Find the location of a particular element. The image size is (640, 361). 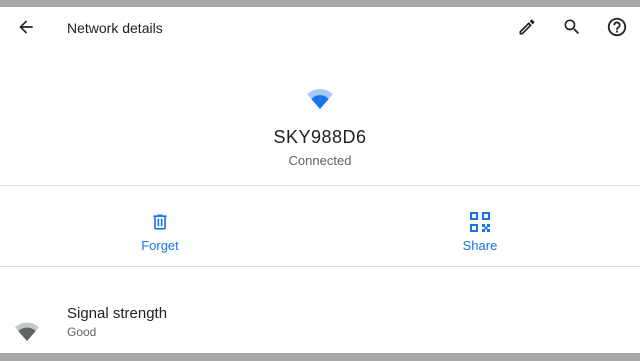

search-button is located at coordinates (572, 29).